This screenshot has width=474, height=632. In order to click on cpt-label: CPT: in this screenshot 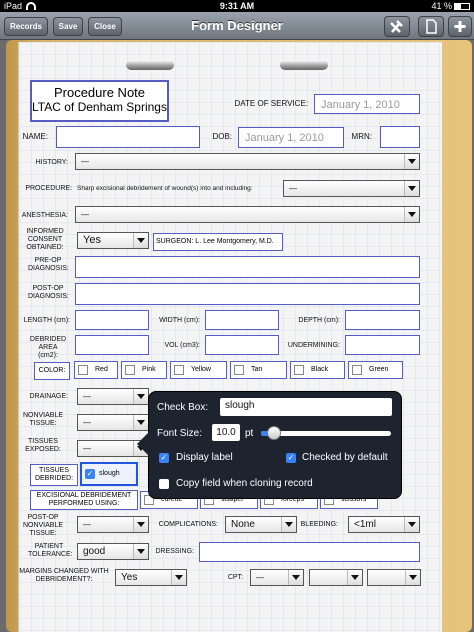, I will do `click(235, 577)`.